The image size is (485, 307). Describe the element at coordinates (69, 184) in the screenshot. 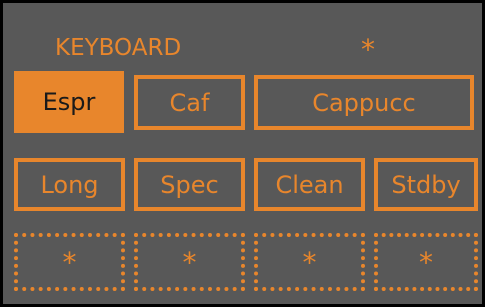

I see `key-long: Long` at that location.